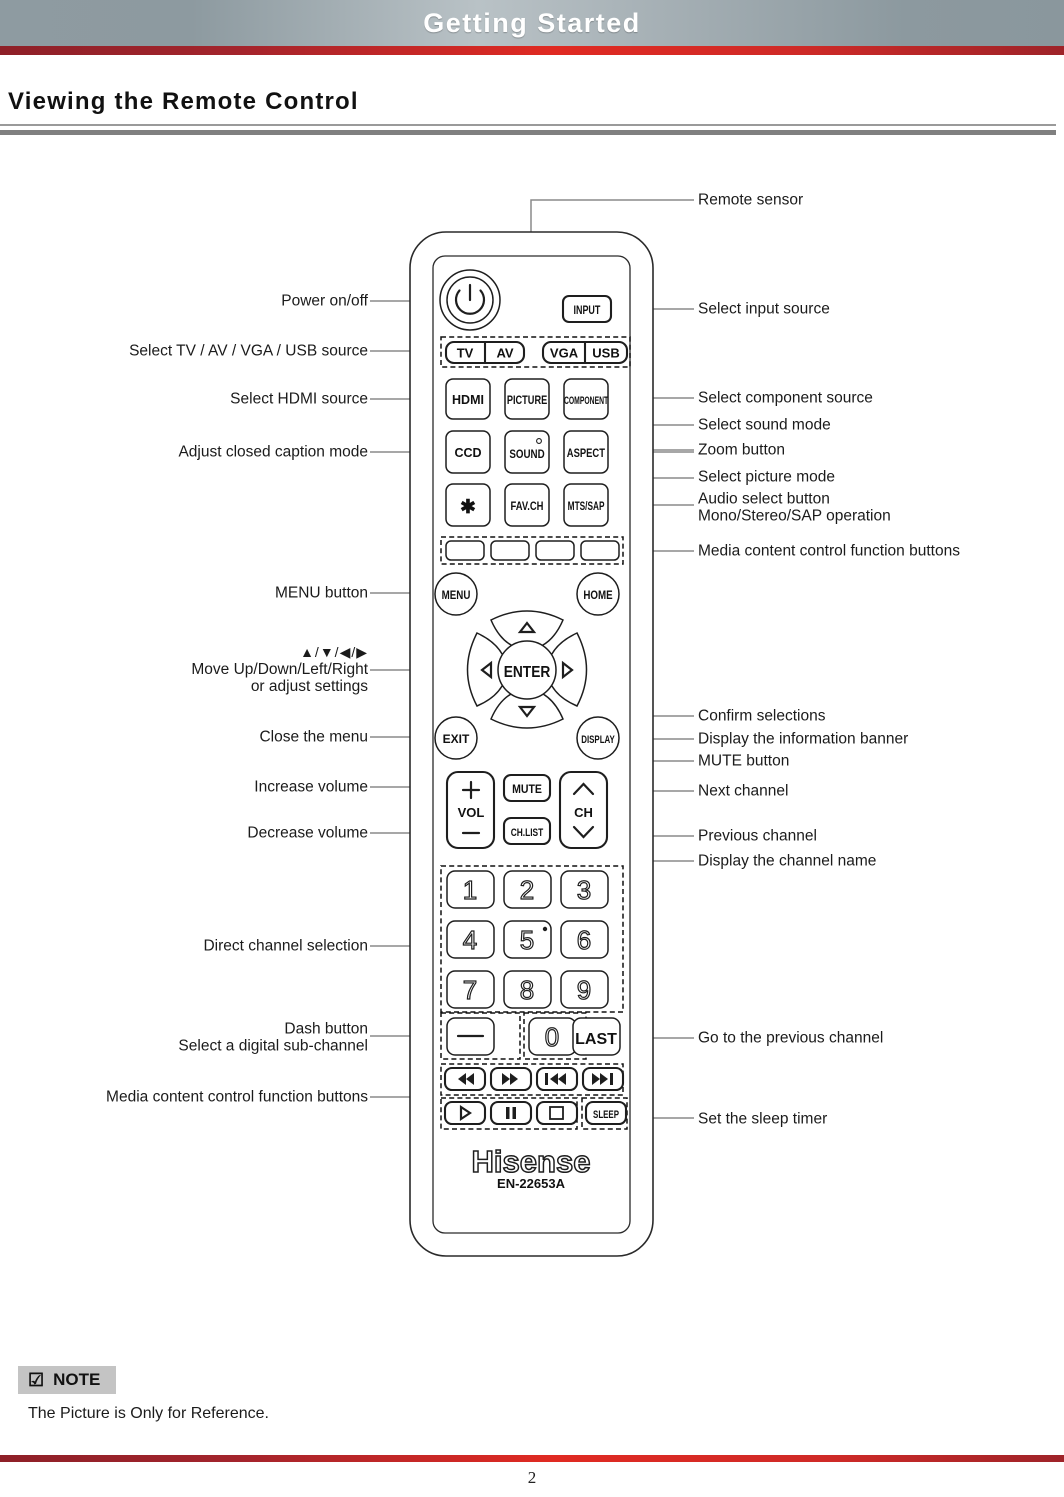 The image size is (1064, 1497). Describe the element at coordinates (785, 398) in the screenshot. I see `callout-select-component: Select component source` at that location.